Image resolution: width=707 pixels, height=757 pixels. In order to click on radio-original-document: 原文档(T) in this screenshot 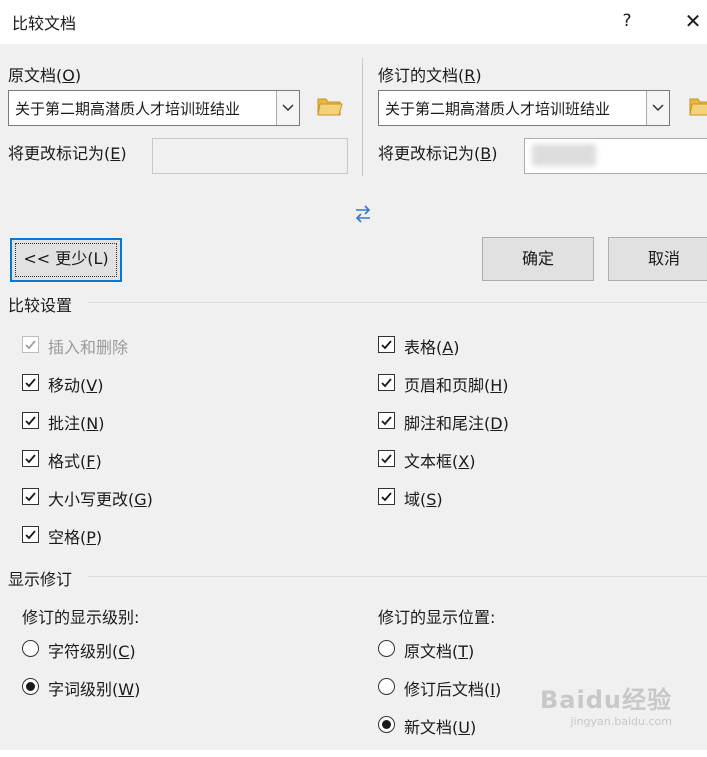, I will do `click(528, 650)`.